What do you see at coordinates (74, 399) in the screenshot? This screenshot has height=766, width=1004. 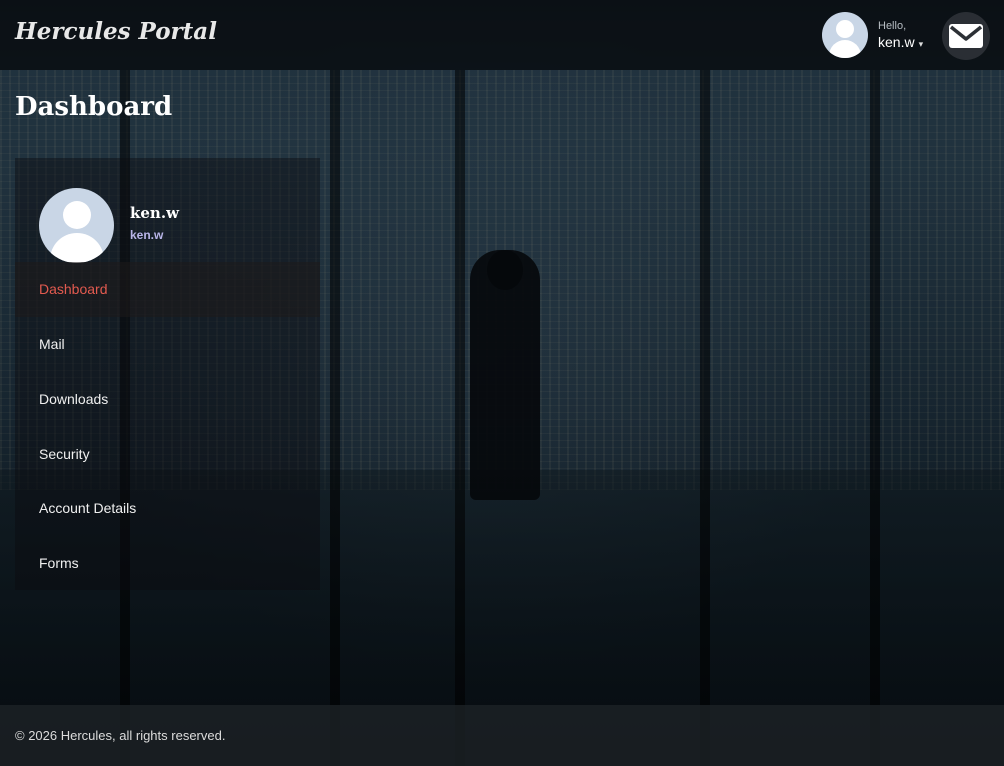 I see `sidebar-item-label: Downloads` at bounding box center [74, 399].